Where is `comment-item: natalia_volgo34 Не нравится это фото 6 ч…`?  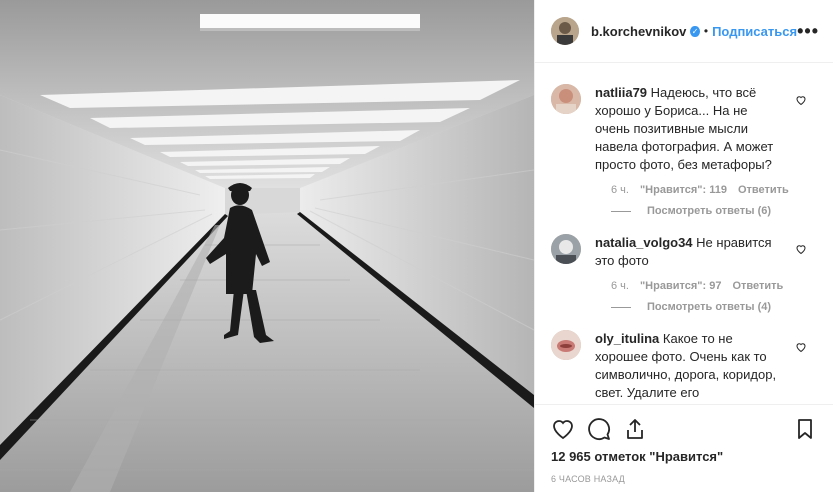 comment-item: natalia_volgo34 Не нравится это фото 6 ч… is located at coordinates (684, 265).